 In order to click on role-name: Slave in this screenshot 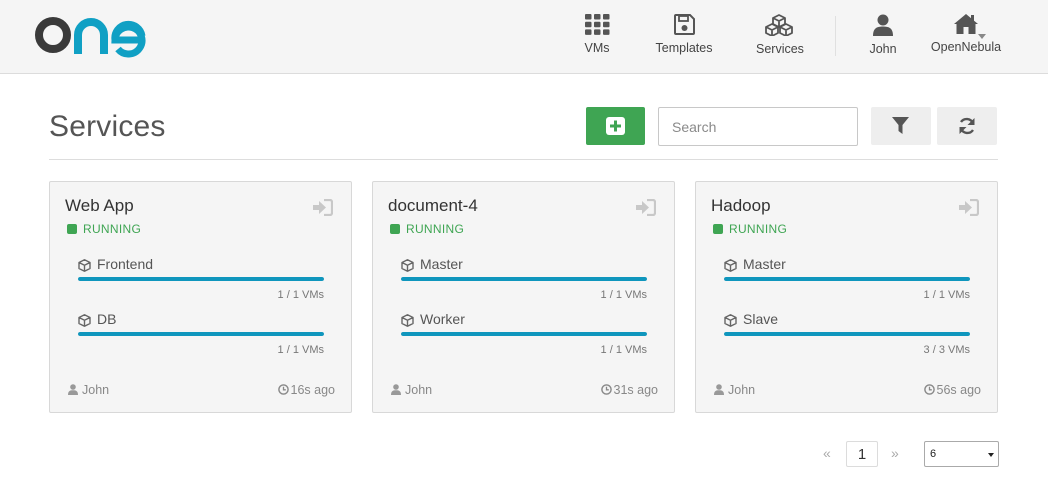, I will do `click(761, 319)`.